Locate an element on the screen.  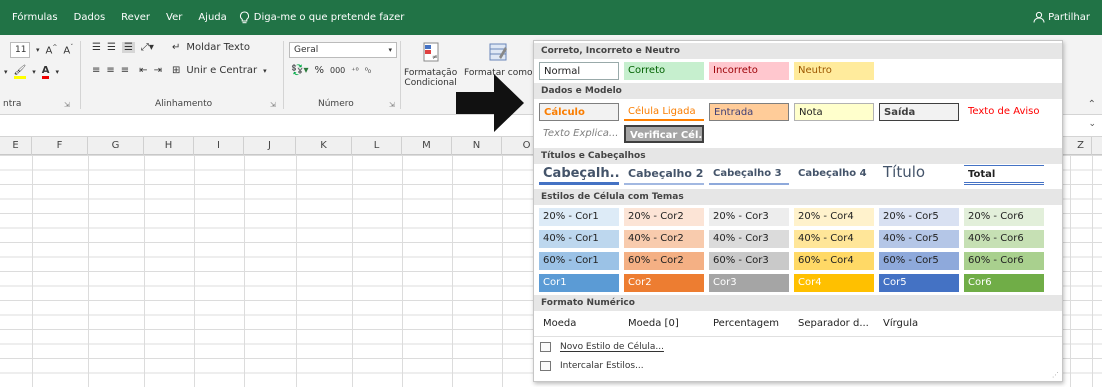
align-center-icon: ≡ is located at coordinates (110, 70).